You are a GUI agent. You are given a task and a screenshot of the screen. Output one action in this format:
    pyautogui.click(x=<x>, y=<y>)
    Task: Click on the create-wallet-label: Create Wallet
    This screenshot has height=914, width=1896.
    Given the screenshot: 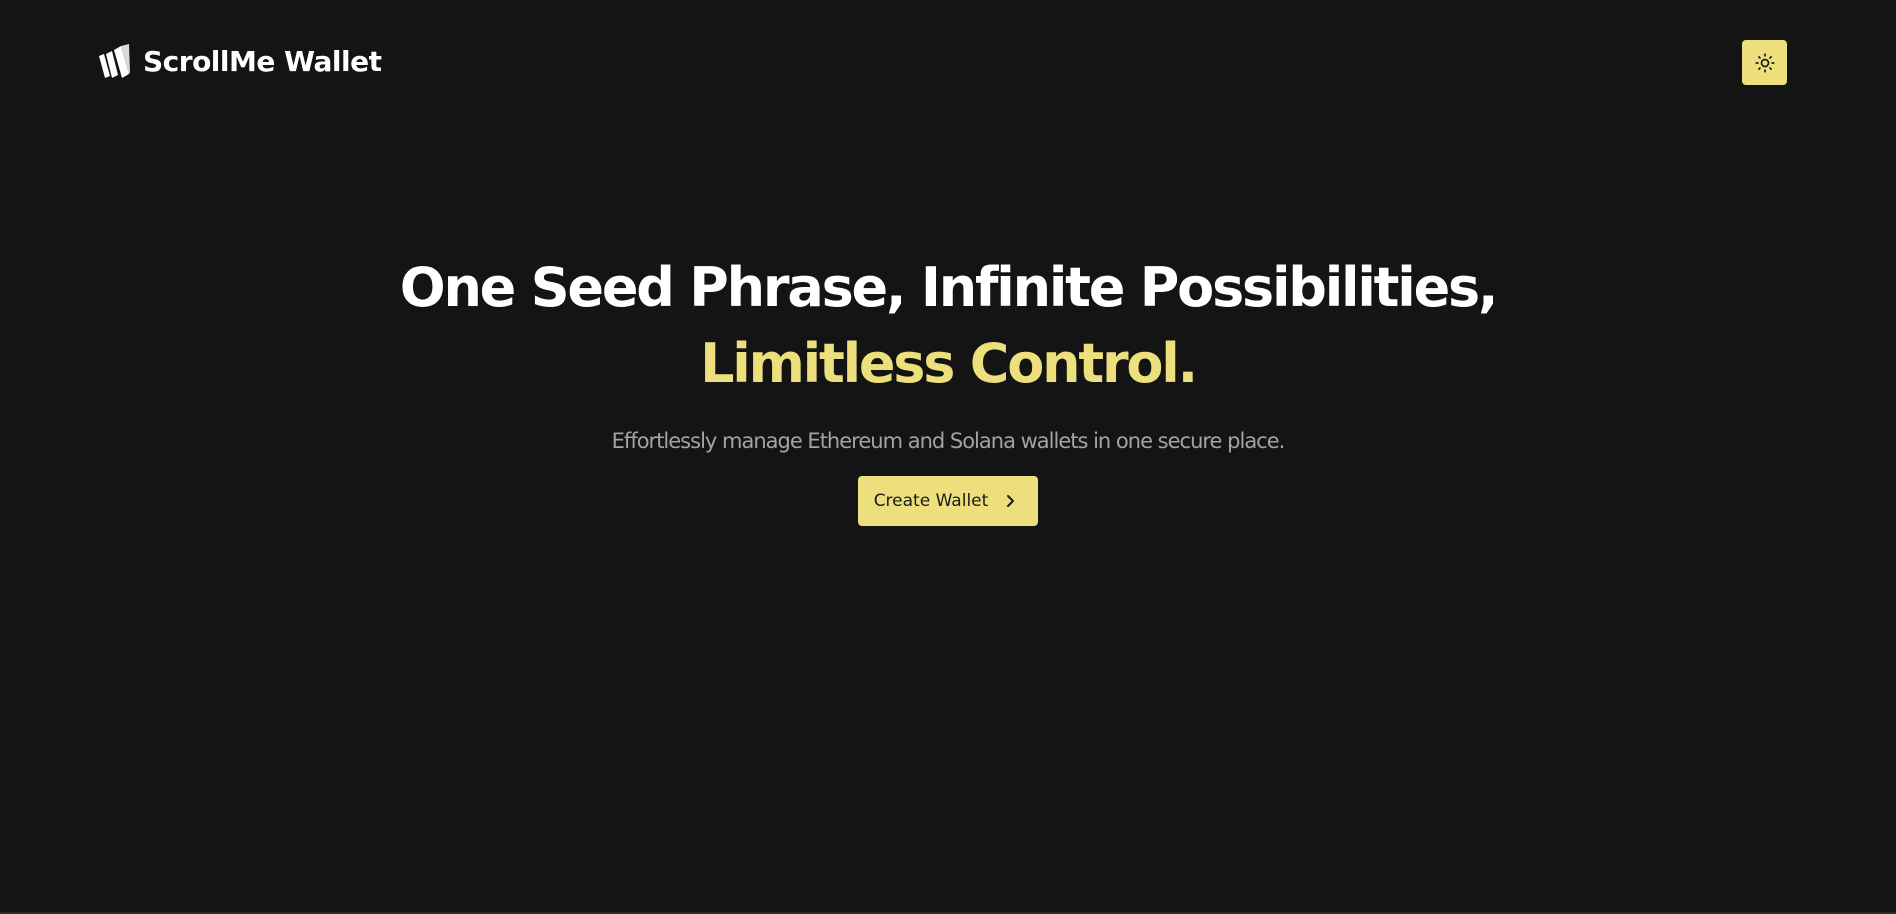 What is the action you would take?
    pyautogui.click(x=931, y=501)
    